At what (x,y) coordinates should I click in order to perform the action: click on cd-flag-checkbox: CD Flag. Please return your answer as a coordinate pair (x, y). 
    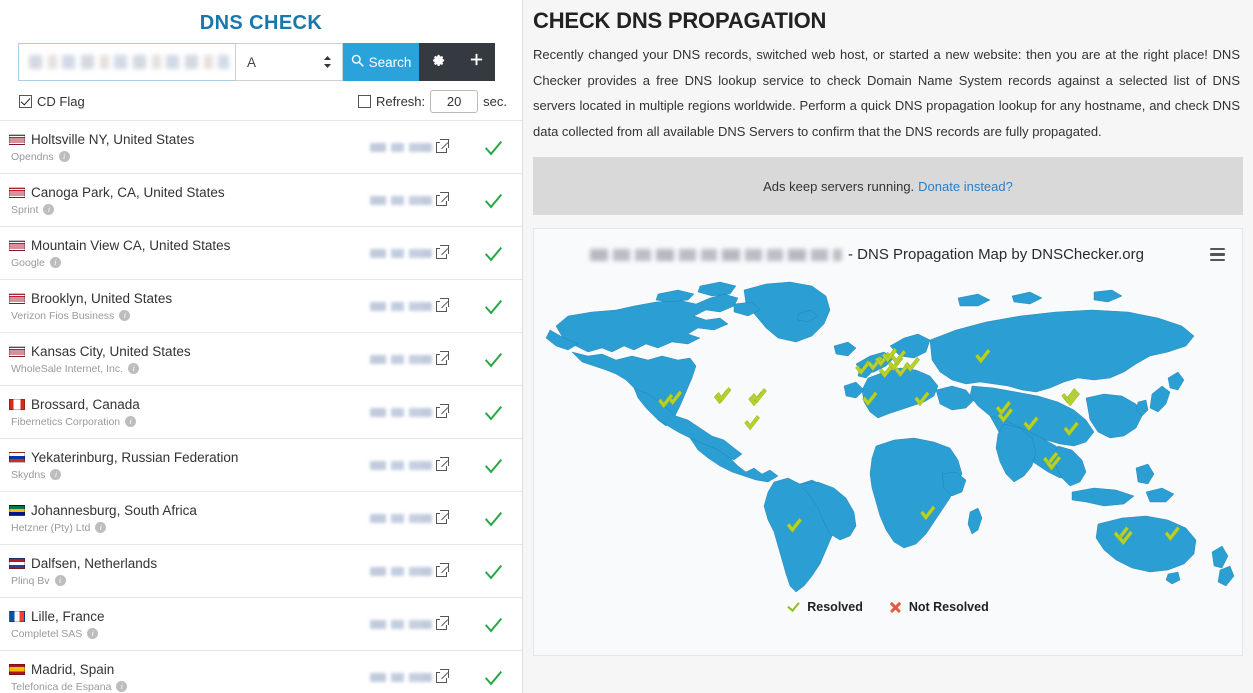
    Looking at the image, I should click on (52, 101).